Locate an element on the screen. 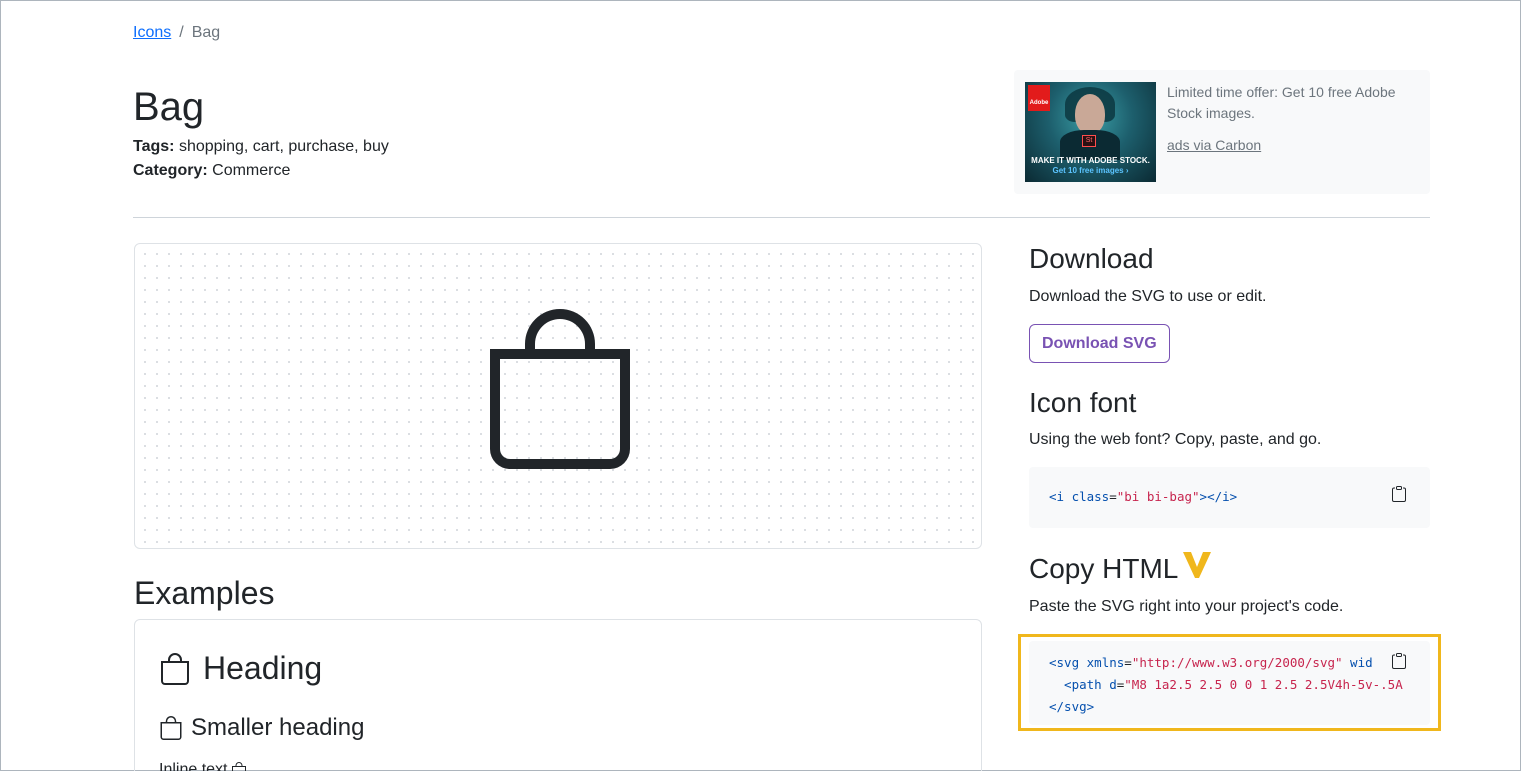 Image resolution: width=1521 pixels, height=771 pixels. tags-label: Tags: is located at coordinates (154, 146).